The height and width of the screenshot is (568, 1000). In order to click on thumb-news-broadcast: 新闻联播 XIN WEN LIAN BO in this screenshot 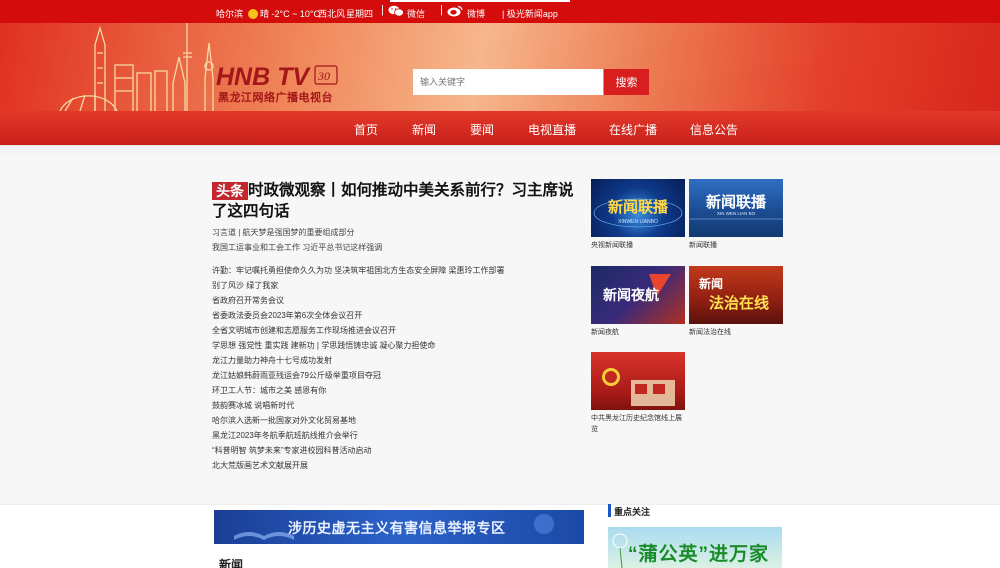, I will do `click(736, 208)`.